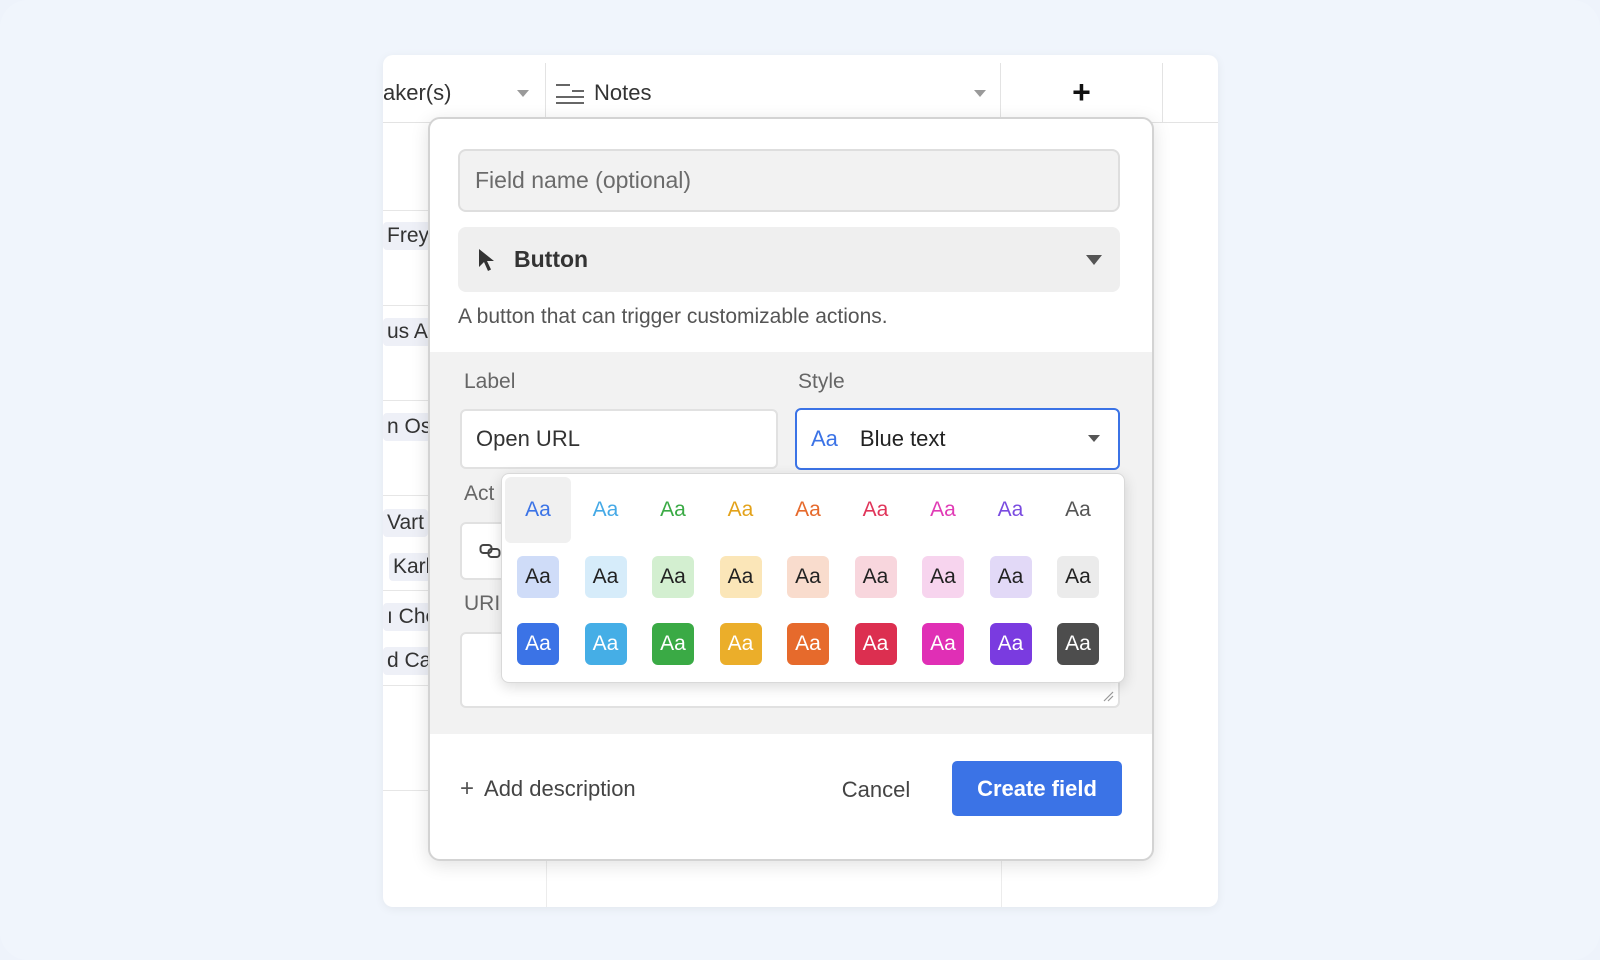 This screenshot has height=960, width=1600. What do you see at coordinates (605, 577) in the screenshot?
I see `style-swatch-light-1: Aa` at bounding box center [605, 577].